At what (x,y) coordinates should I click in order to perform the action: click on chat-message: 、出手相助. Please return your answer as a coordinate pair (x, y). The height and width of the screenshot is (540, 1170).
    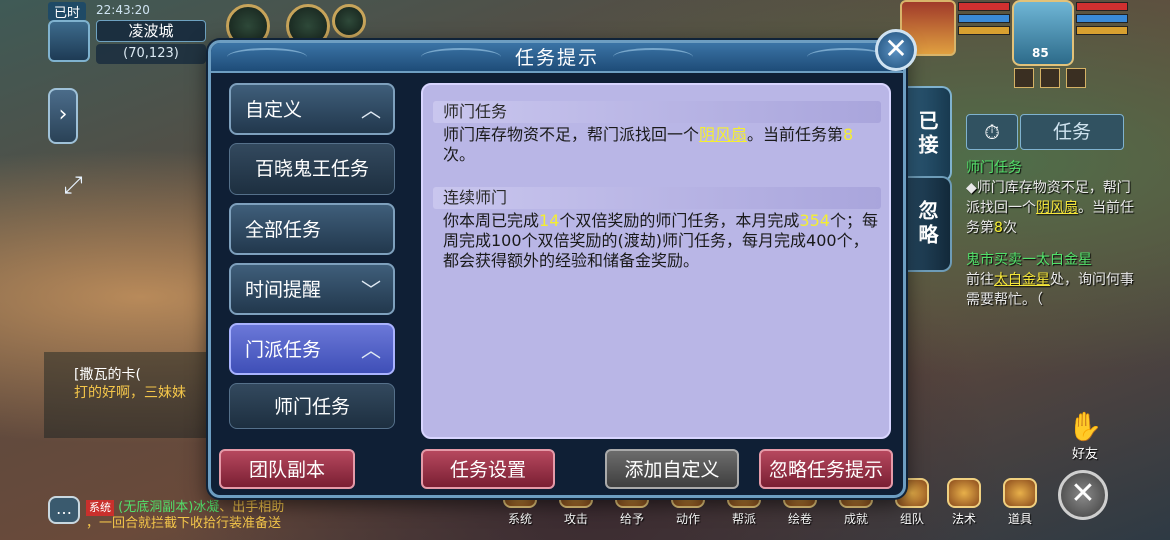
    Looking at the image, I should click on (252, 507).